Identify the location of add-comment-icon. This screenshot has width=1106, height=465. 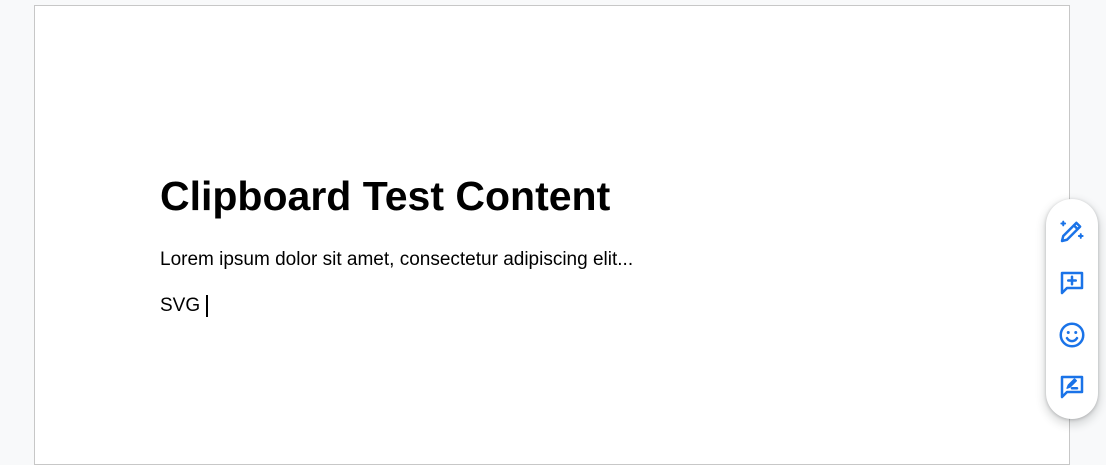
(1072, 283).